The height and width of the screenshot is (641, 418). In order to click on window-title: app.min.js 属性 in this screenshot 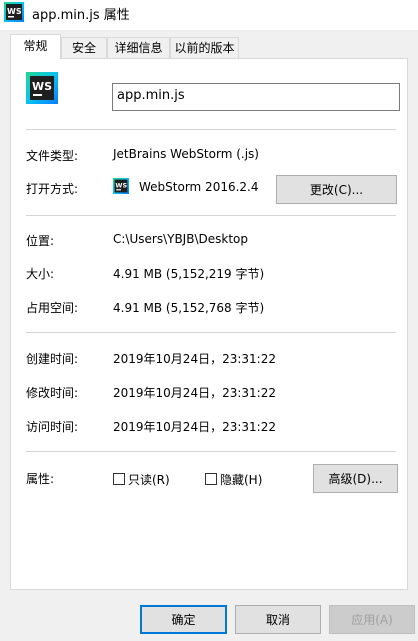, I will do `click(81, 15)`.